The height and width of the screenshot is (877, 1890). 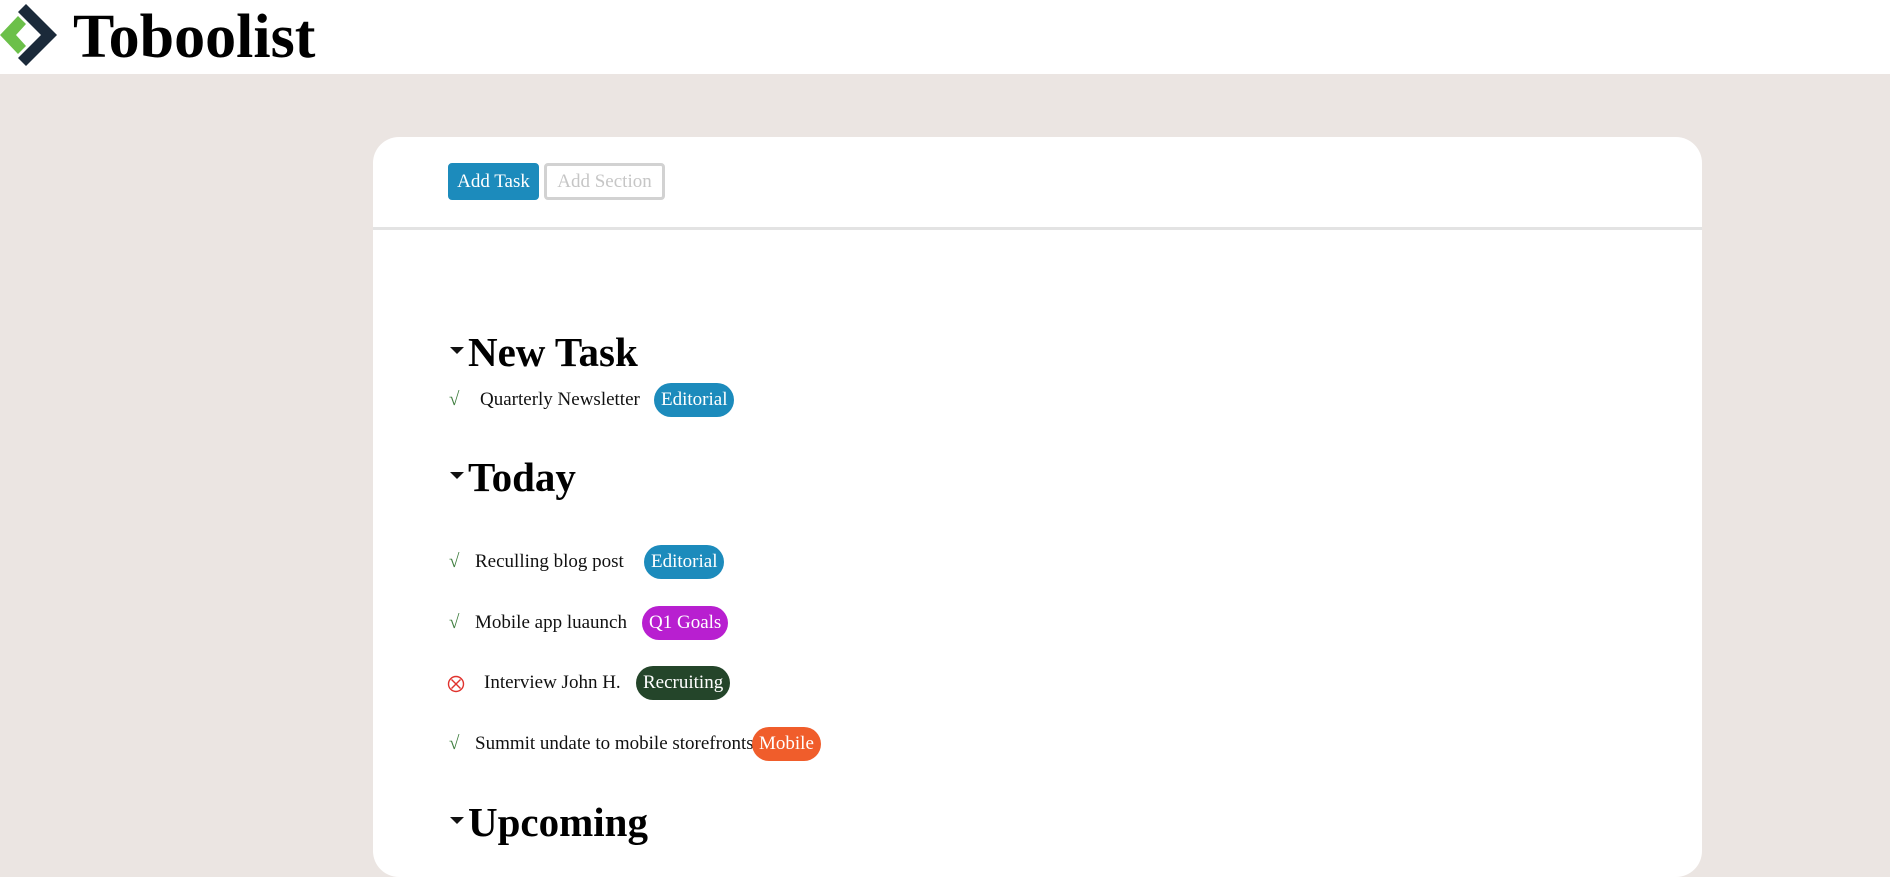 What do you see at coordinates (552, 682) in the screenshot?
I see `task-label: Interview John H.` at bounding box center [552, 682].